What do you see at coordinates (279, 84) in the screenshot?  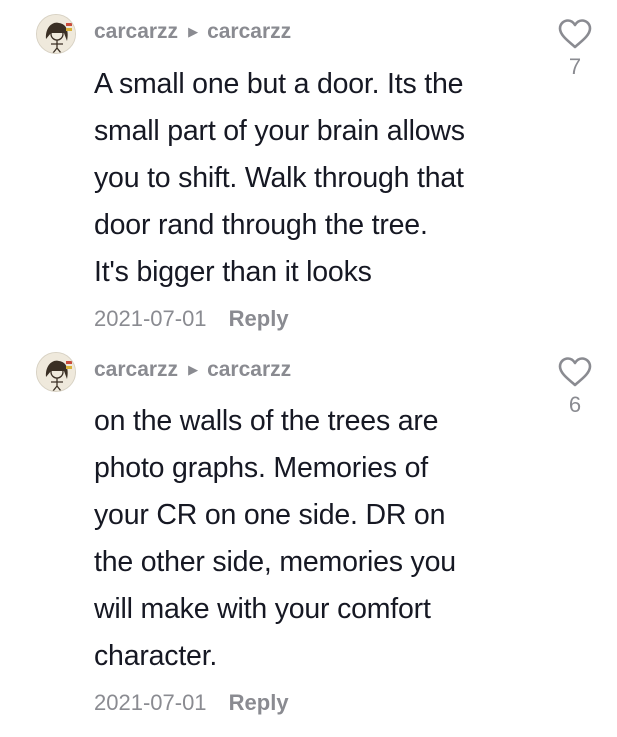 I see `comment-line: A small one but a door. Its the` at bounding box center [279, 84].